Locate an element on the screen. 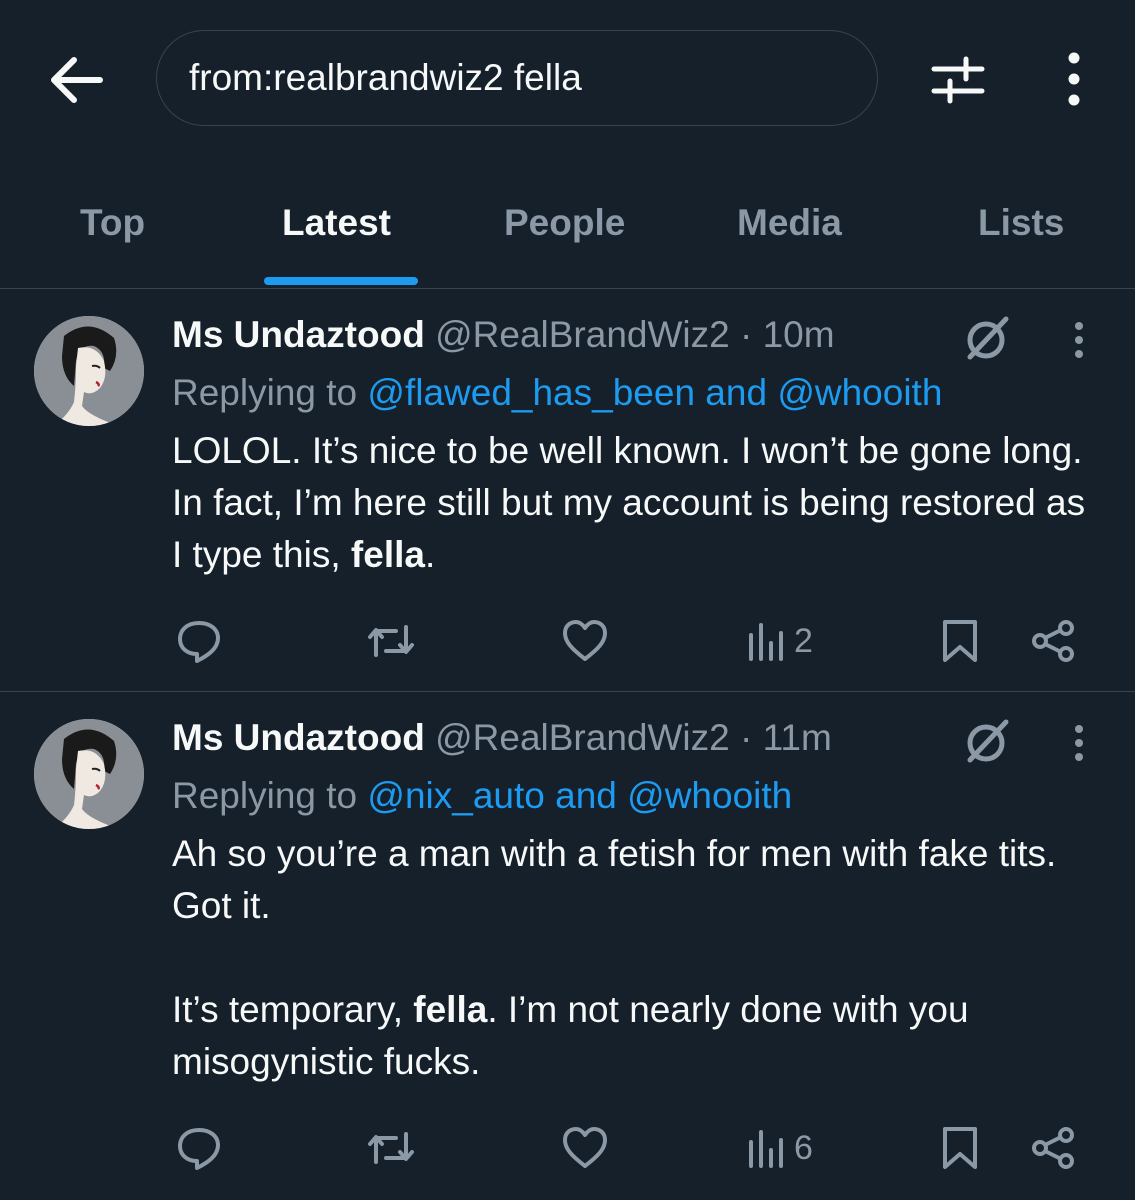 The image size is (1135, 1200). back-arrow-icon is located at coordinates (78, 80).